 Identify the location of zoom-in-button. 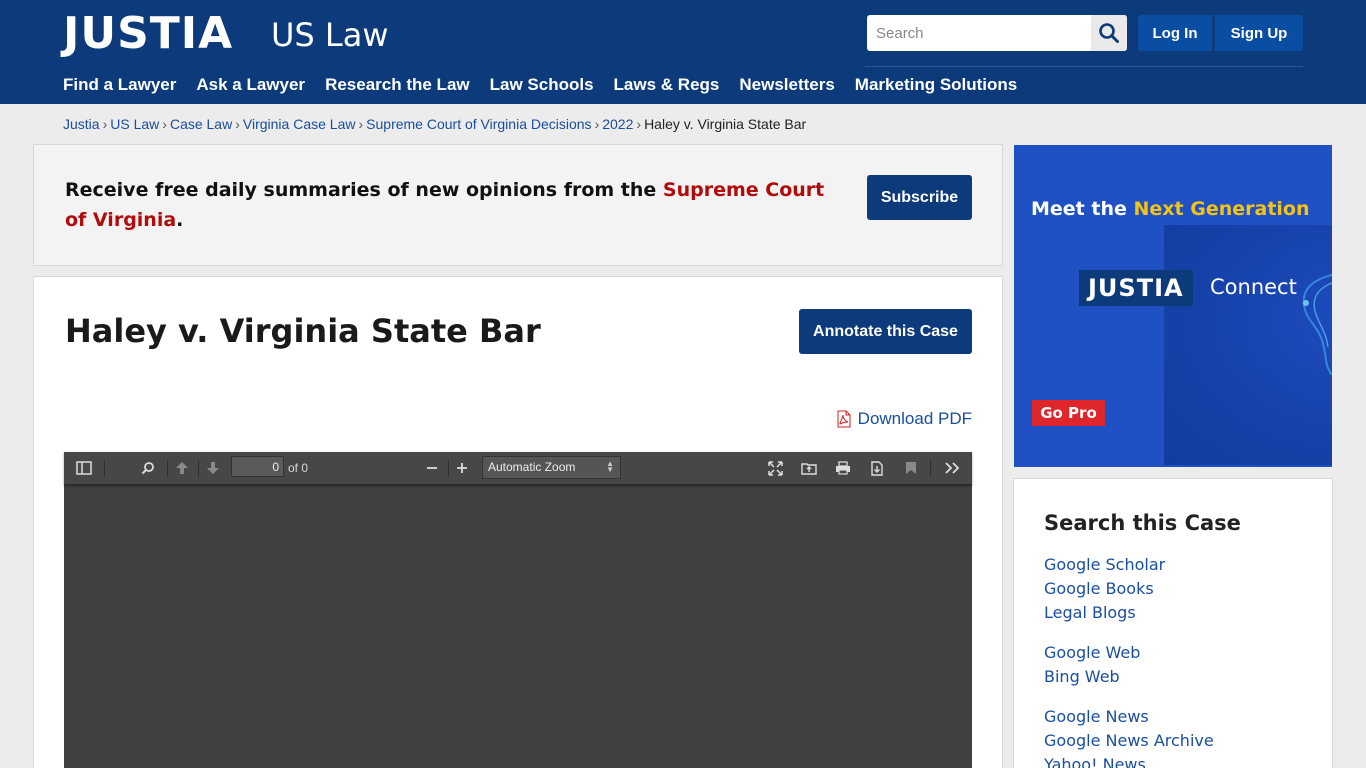
(462, 468).